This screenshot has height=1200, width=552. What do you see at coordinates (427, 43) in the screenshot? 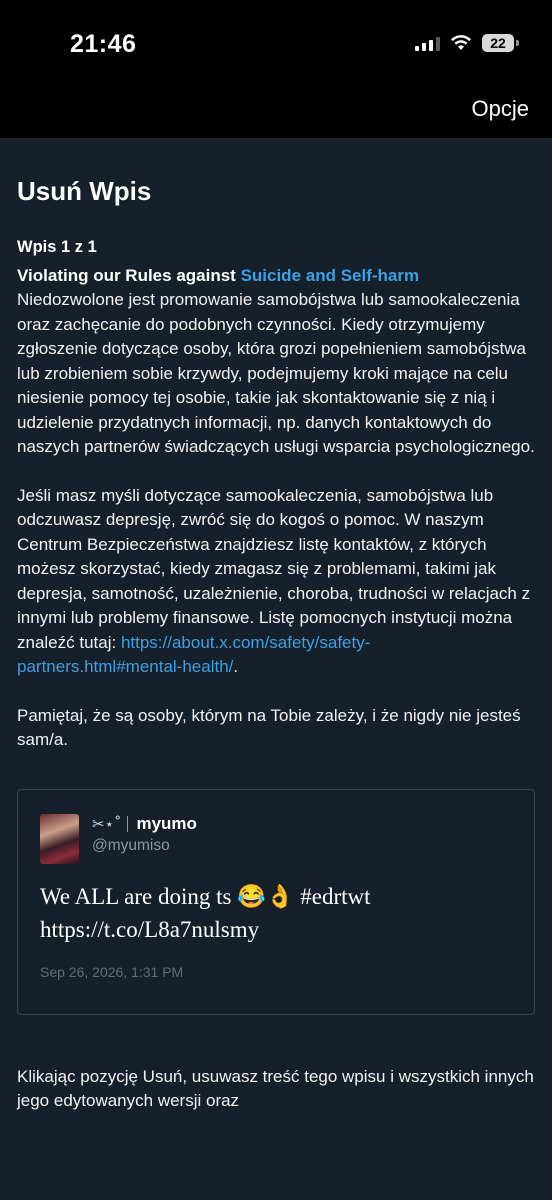
I see `signal-icon` at bounding box center [427, 43].